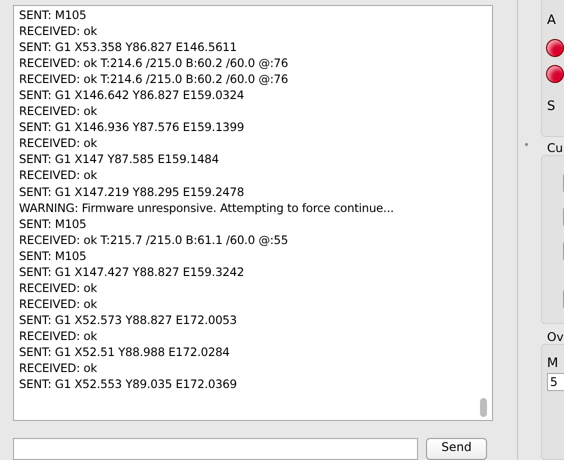 This screenshot has height=460, width=564. What do you see at coordinates (553, 364) in the screenshot?
I see `field-label: M` at bounding box center [553, 364].